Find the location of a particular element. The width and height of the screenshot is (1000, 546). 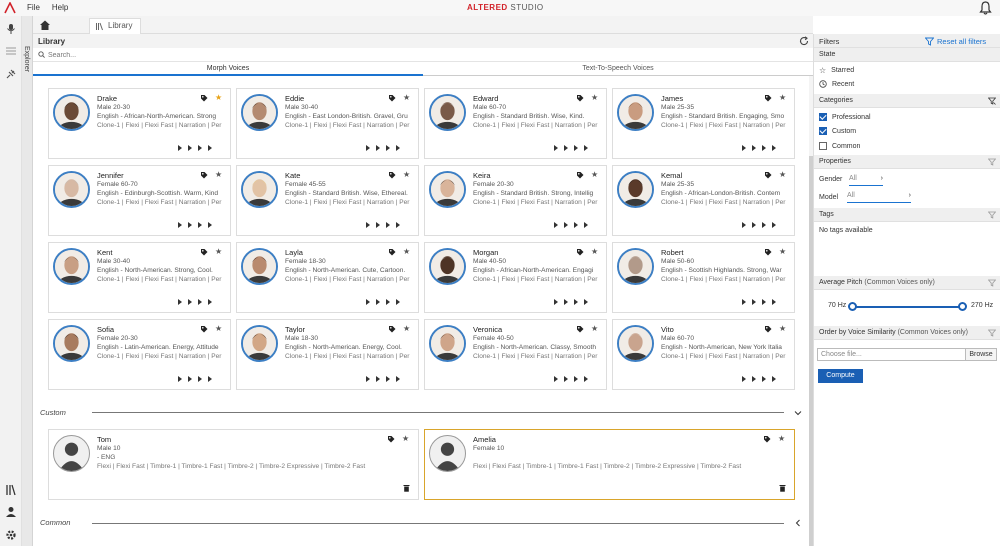

pitch-min-handle is located at coordinates (852, 306).